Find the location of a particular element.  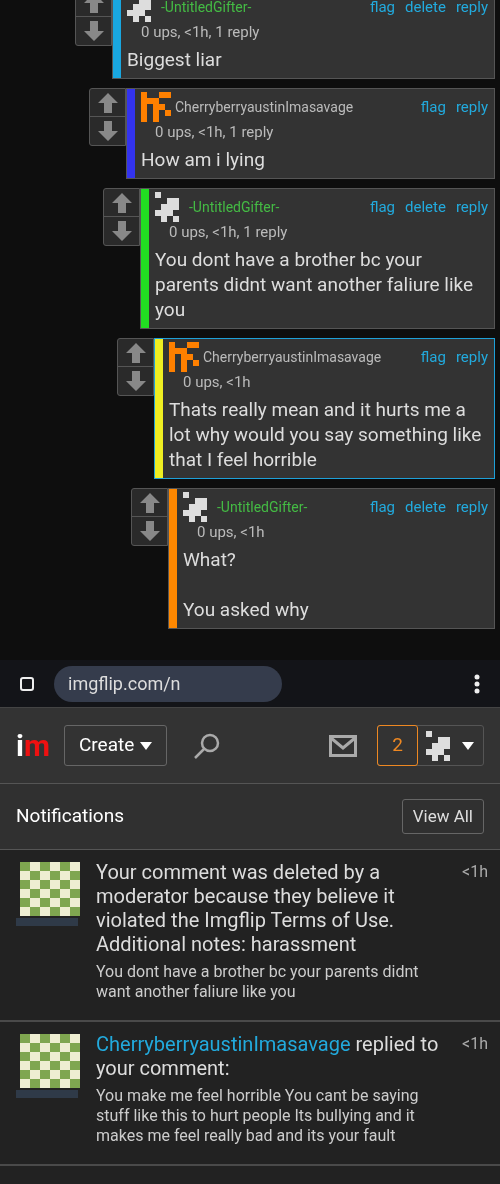

panel-title: Notifications is located at coordinates (70, 816).